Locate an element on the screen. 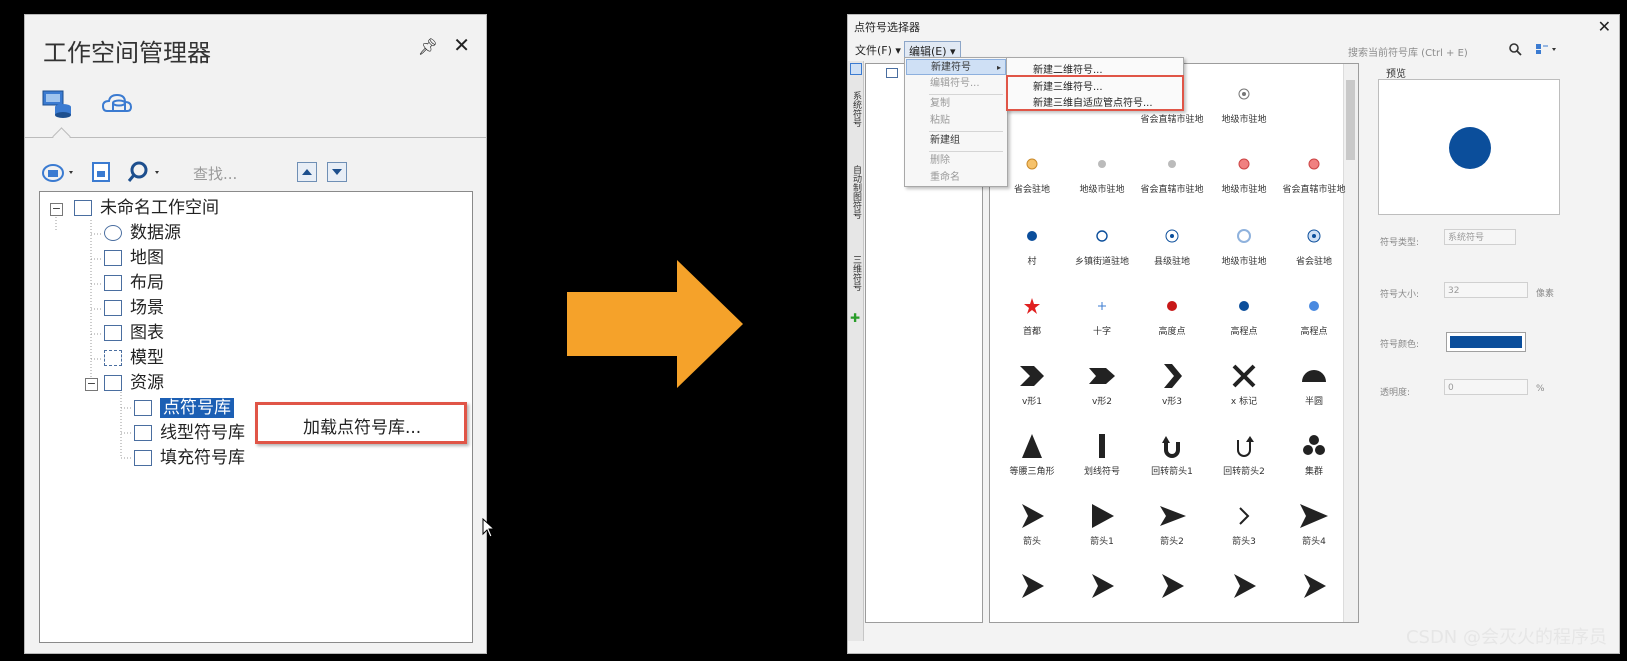 The width and height of the screenshot is (1627, 661). symbol-label: v形3 is located at coordinates (1172, 402).